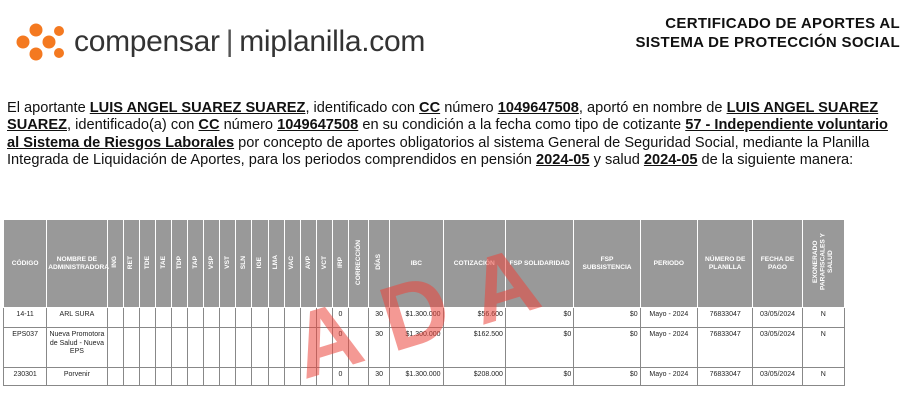 Image resolution: width=909 pixels, height=407 pixels. What do you see at coordinates (823, 262) in the screenshot?
I see `header-label: EXONERADO PARAFISCALES Y SALUD` at bounding box center [823, 262].